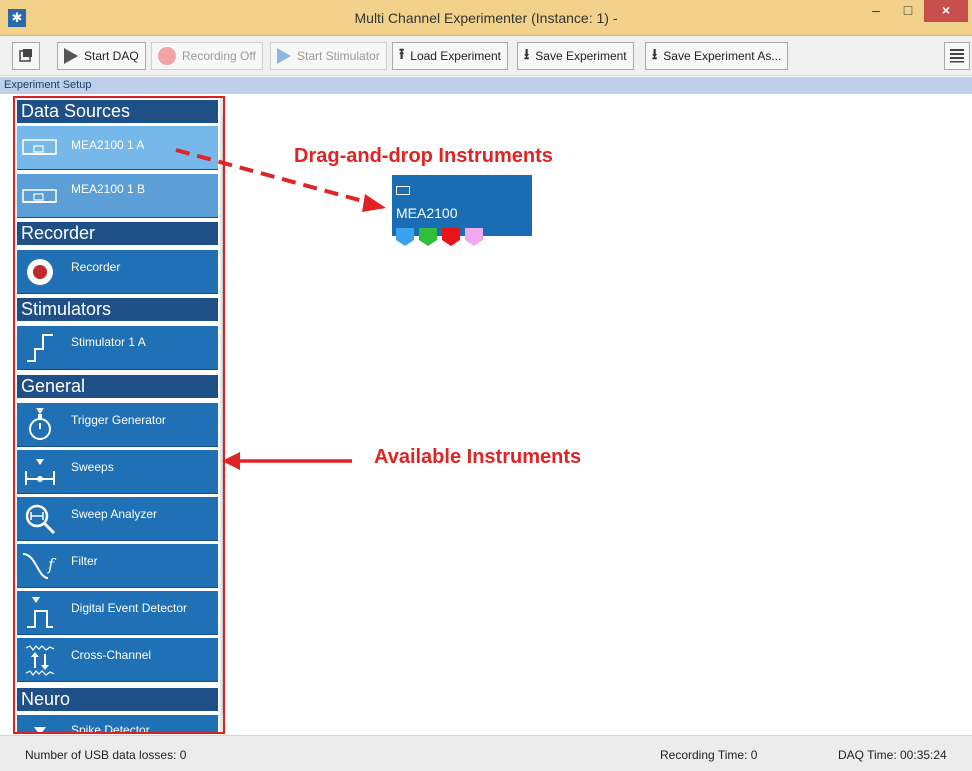  What do you see at coordinates (581, 56) in the screenshot?
I see `save-experiment-label: Save Experiment` at bounding box center [581, 56].